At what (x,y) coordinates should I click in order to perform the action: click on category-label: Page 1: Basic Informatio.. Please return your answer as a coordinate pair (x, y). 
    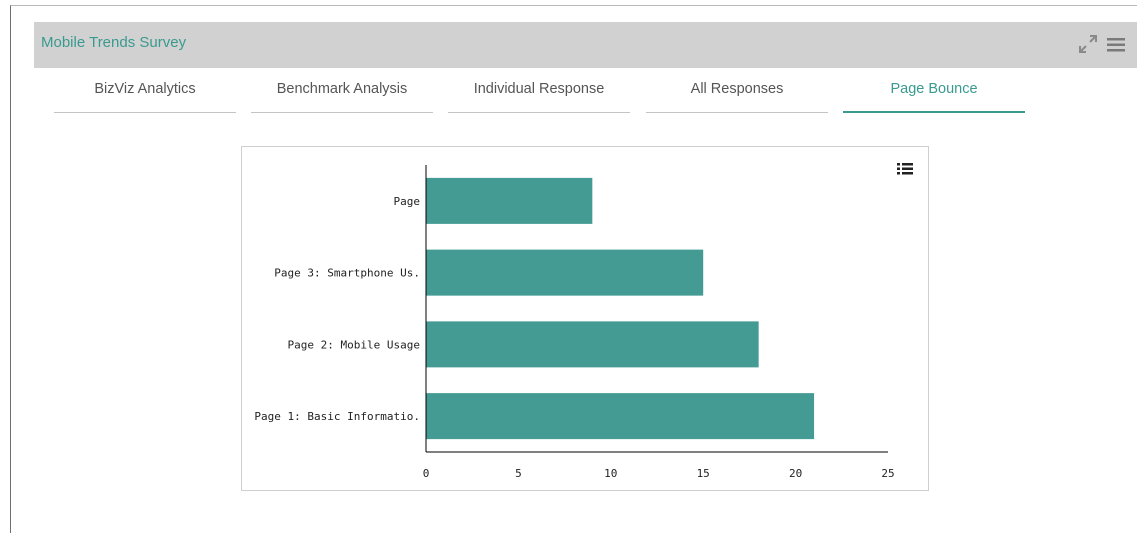
    Looking at the image, I should click on (337, 416).